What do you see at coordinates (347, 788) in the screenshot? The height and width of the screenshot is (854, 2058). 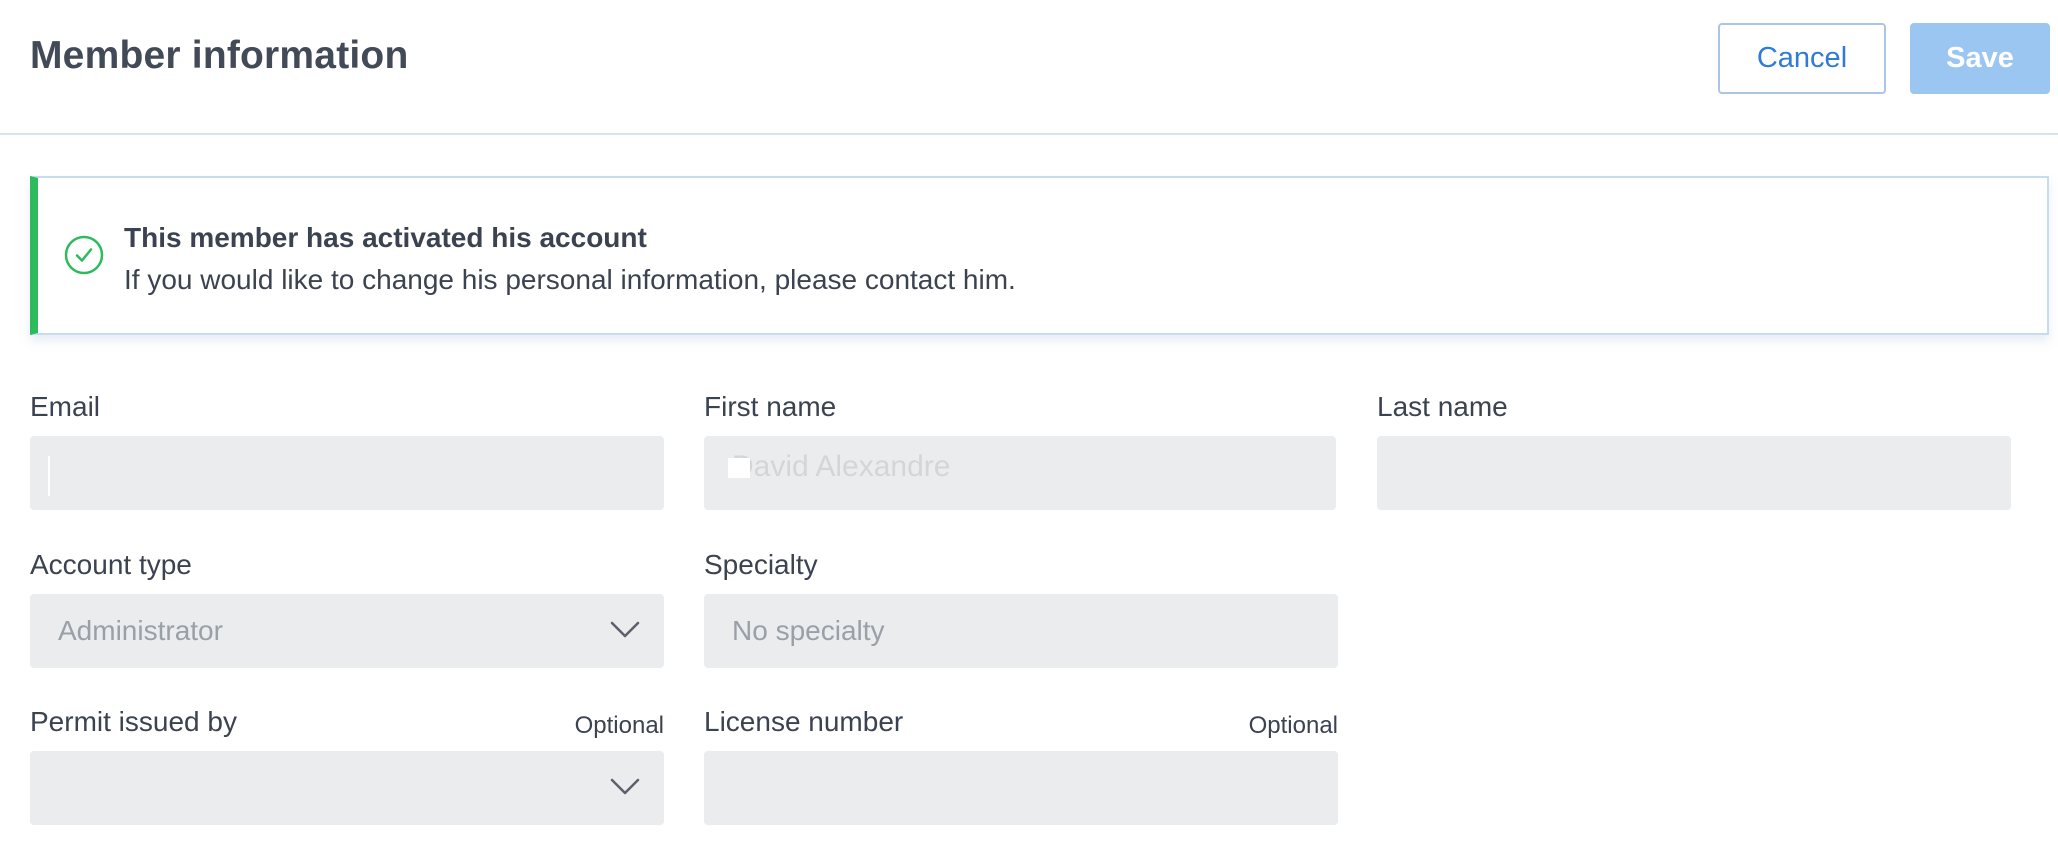 I see `permit-issued-by-select` at bounding box center [347, 788].